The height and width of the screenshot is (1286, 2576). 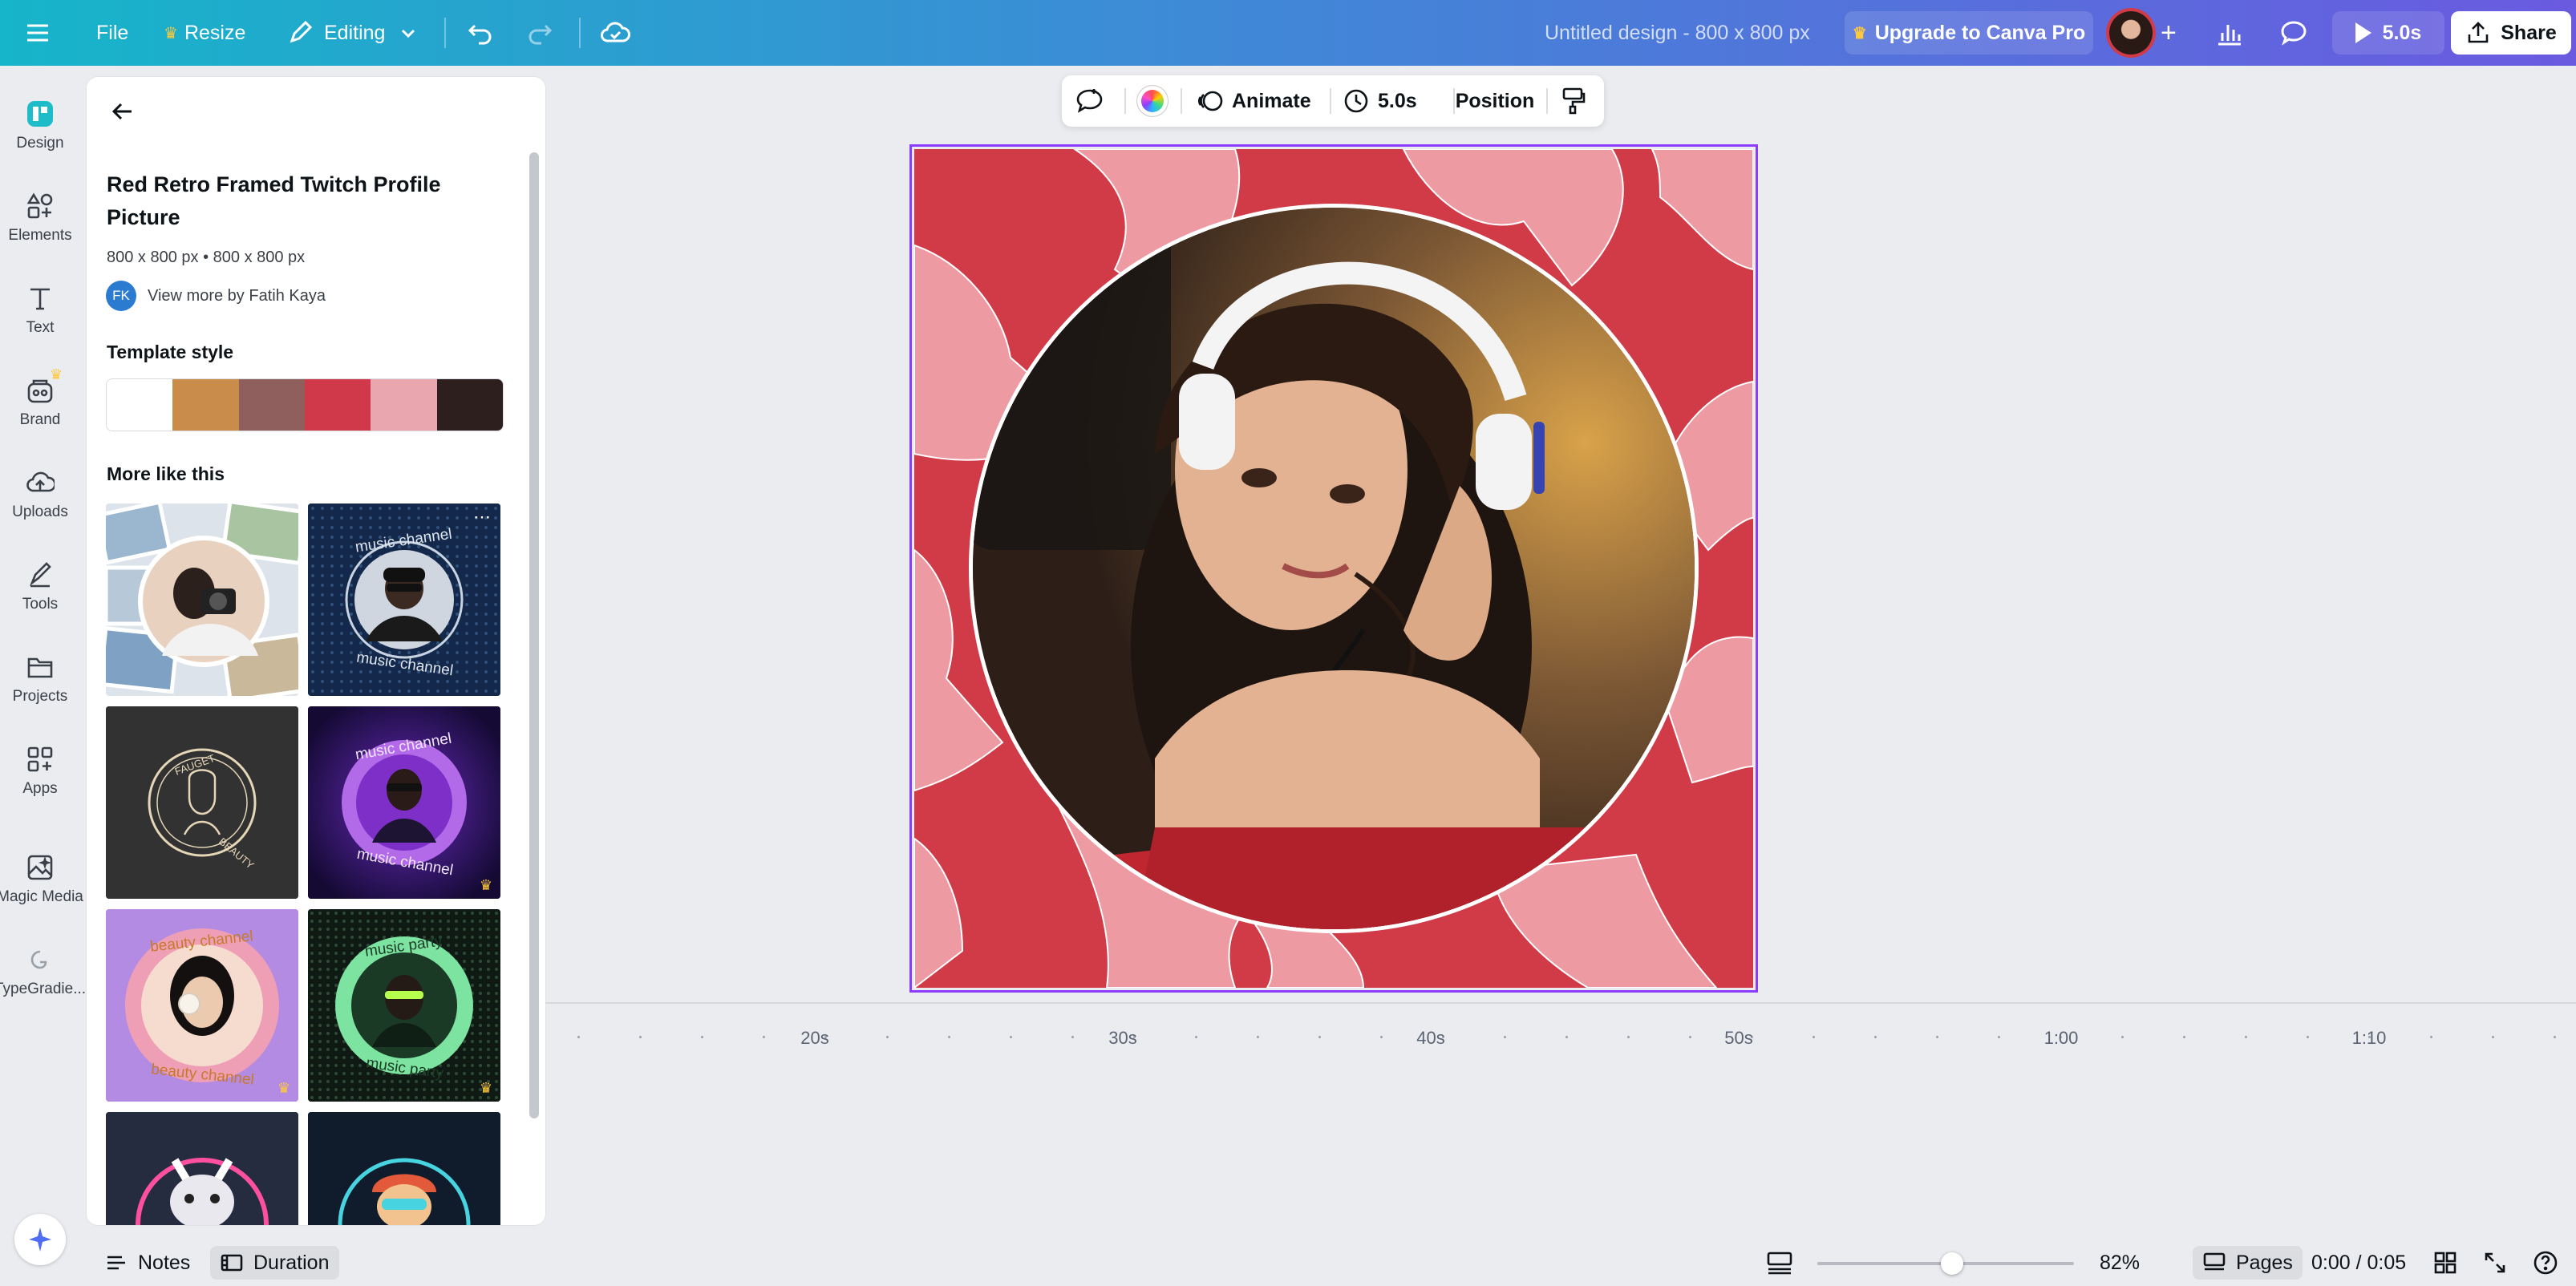 I want to click on animate-label: Animate, so click(x=1272, y=100).